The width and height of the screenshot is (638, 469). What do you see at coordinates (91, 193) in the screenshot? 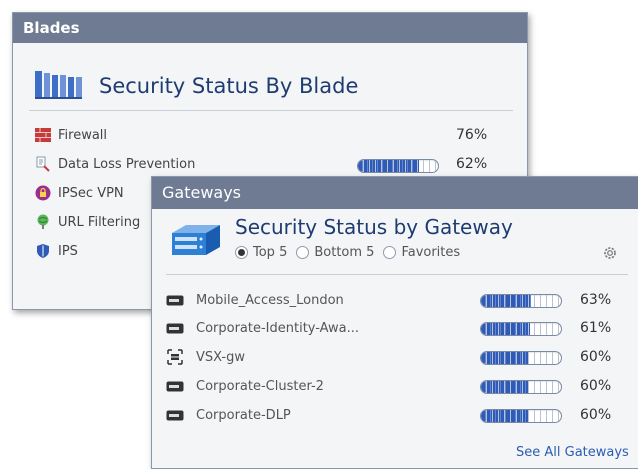
I see `blade-label: IPSec VPN` at bounding box center [91, 193].